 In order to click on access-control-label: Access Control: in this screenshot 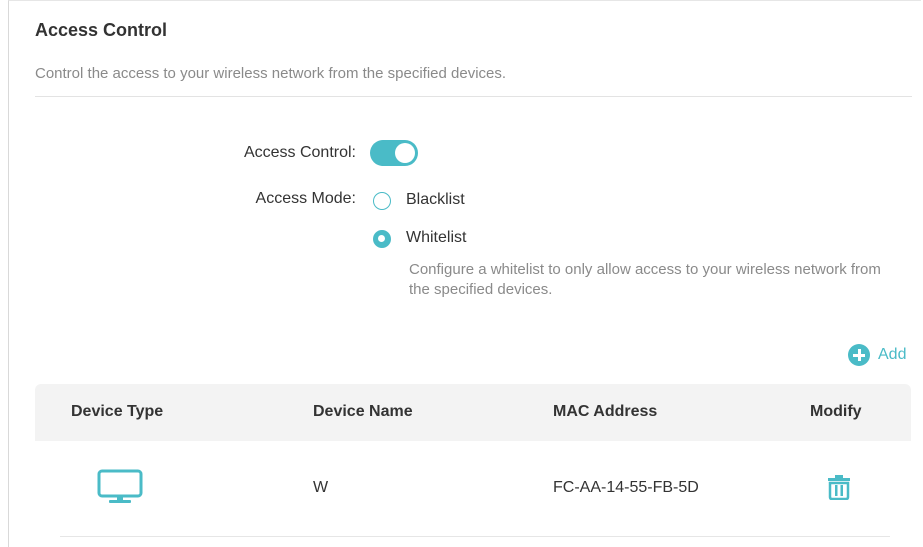, I will do `click(299, 152)`.